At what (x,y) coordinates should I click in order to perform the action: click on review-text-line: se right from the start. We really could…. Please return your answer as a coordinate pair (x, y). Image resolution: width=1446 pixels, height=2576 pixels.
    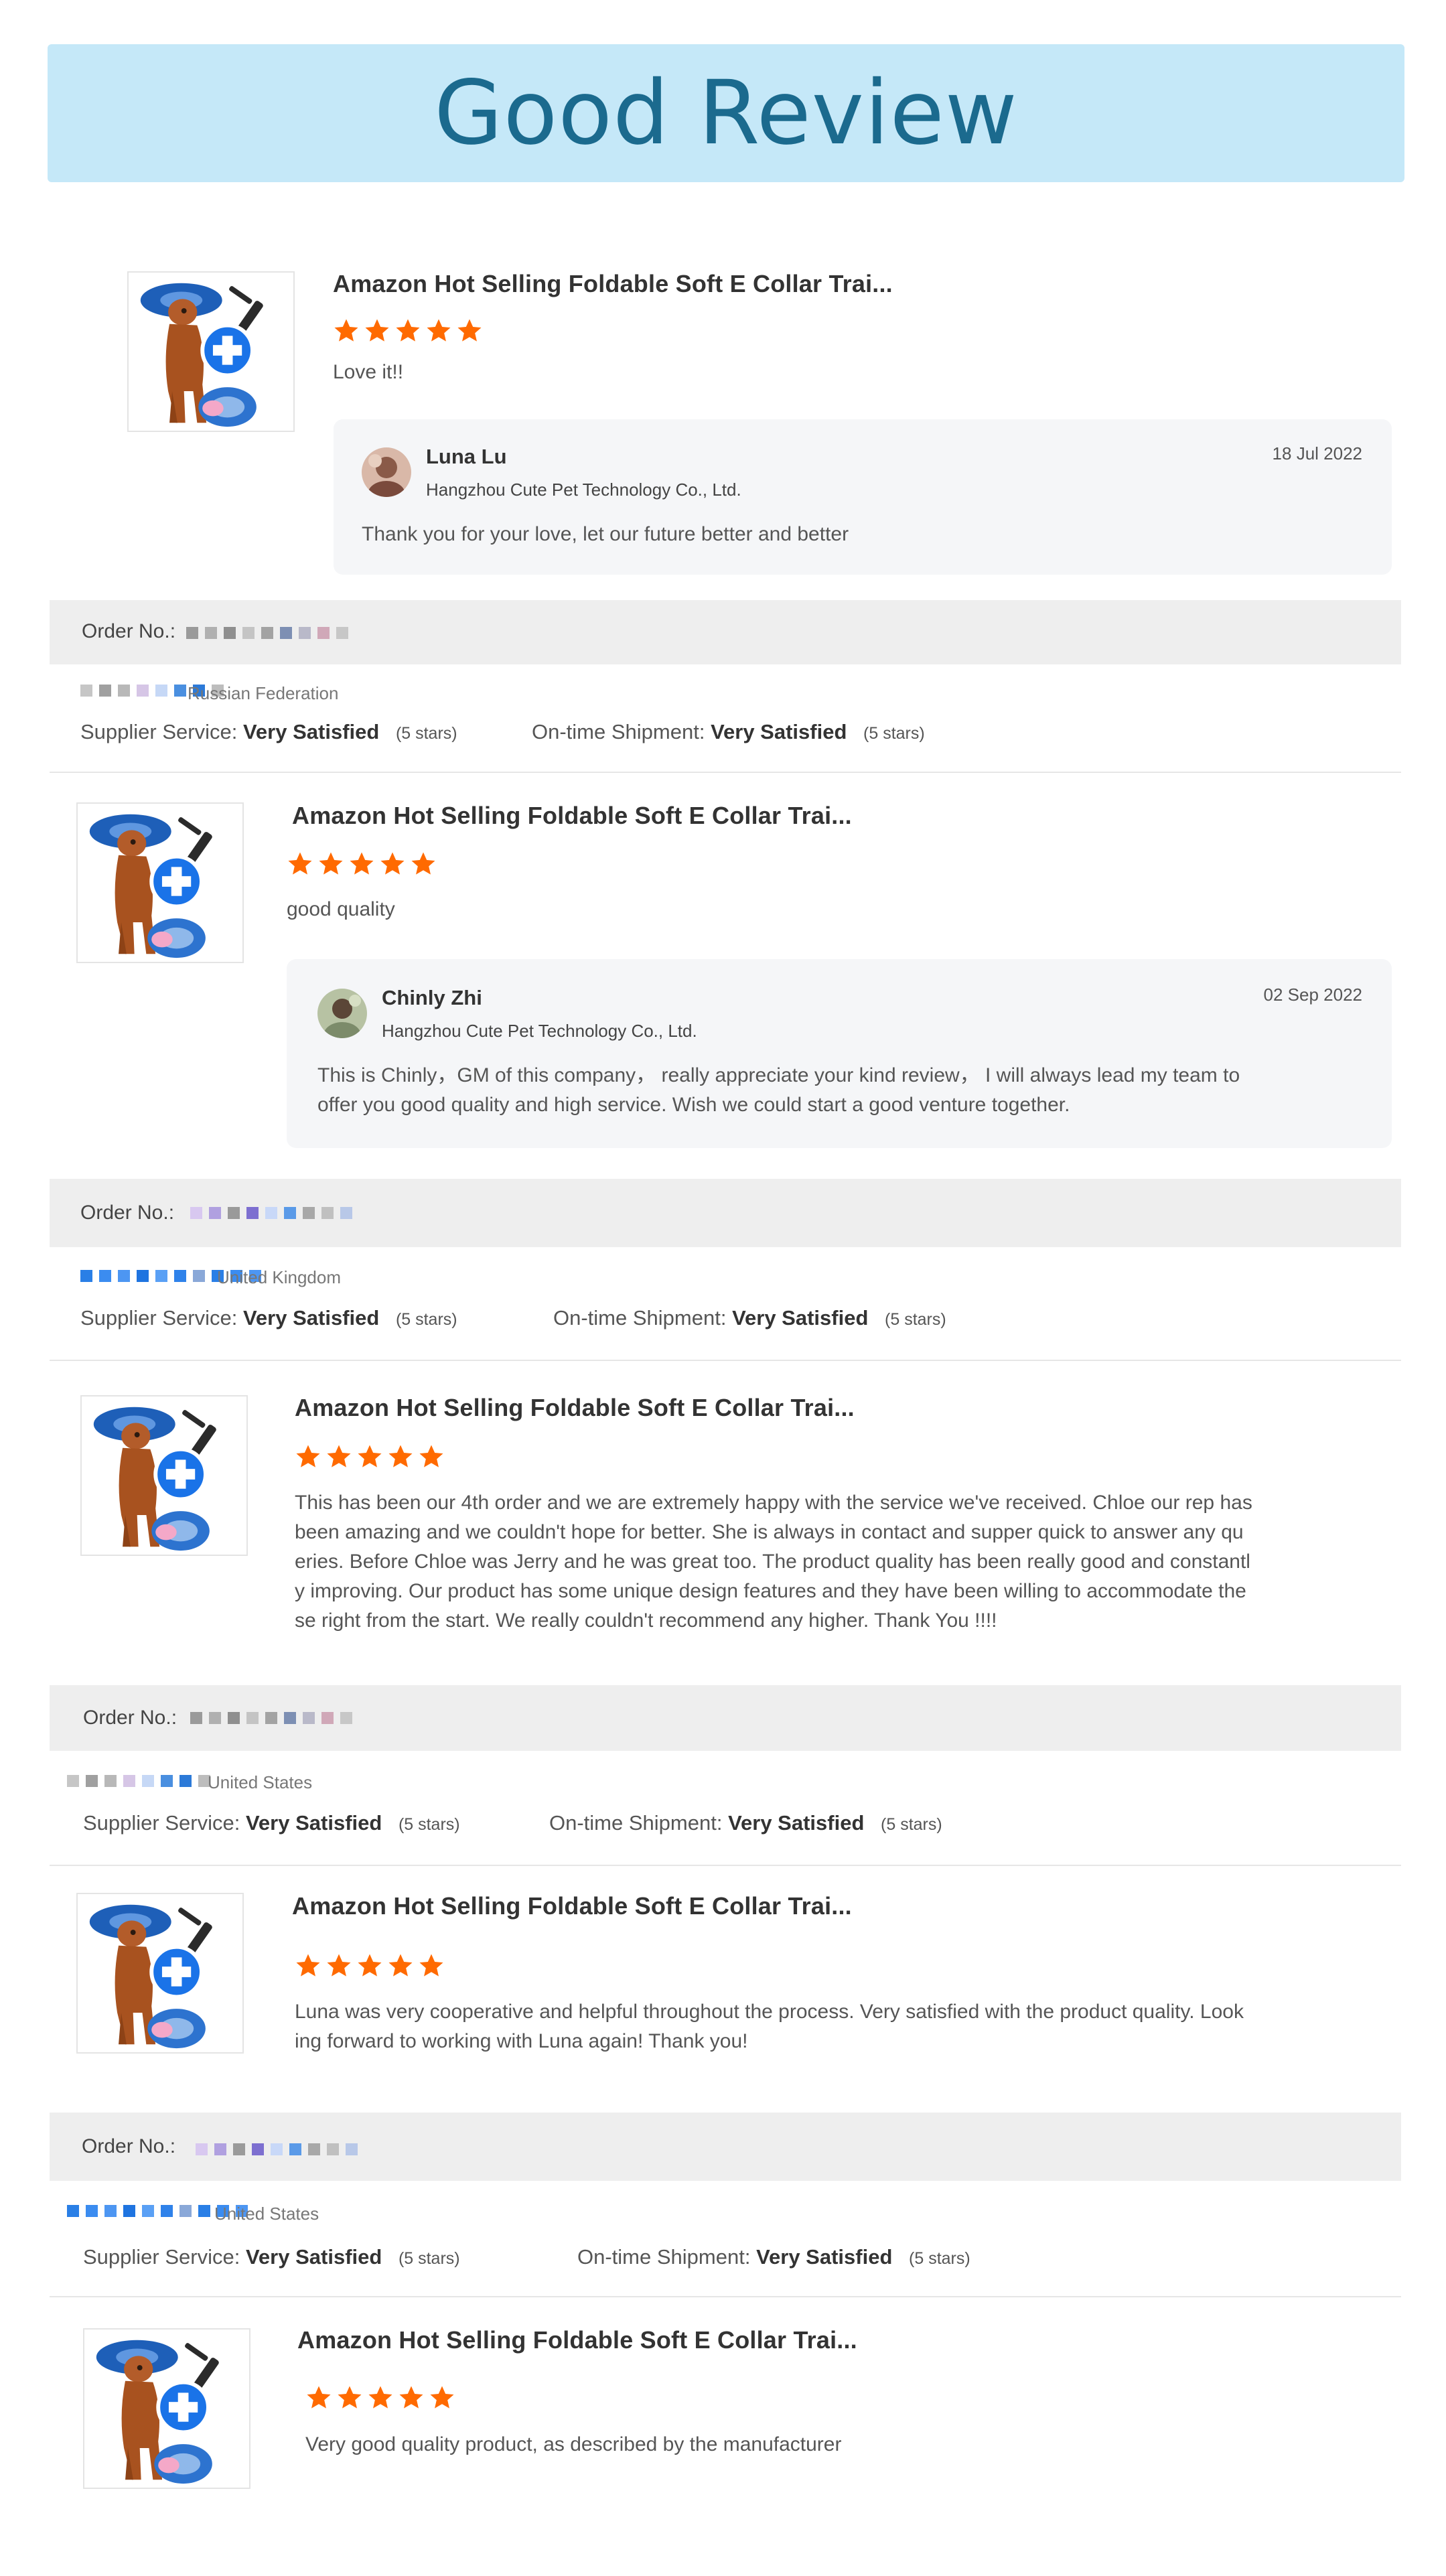
    Looking at the image, I should click on (646, 1620).